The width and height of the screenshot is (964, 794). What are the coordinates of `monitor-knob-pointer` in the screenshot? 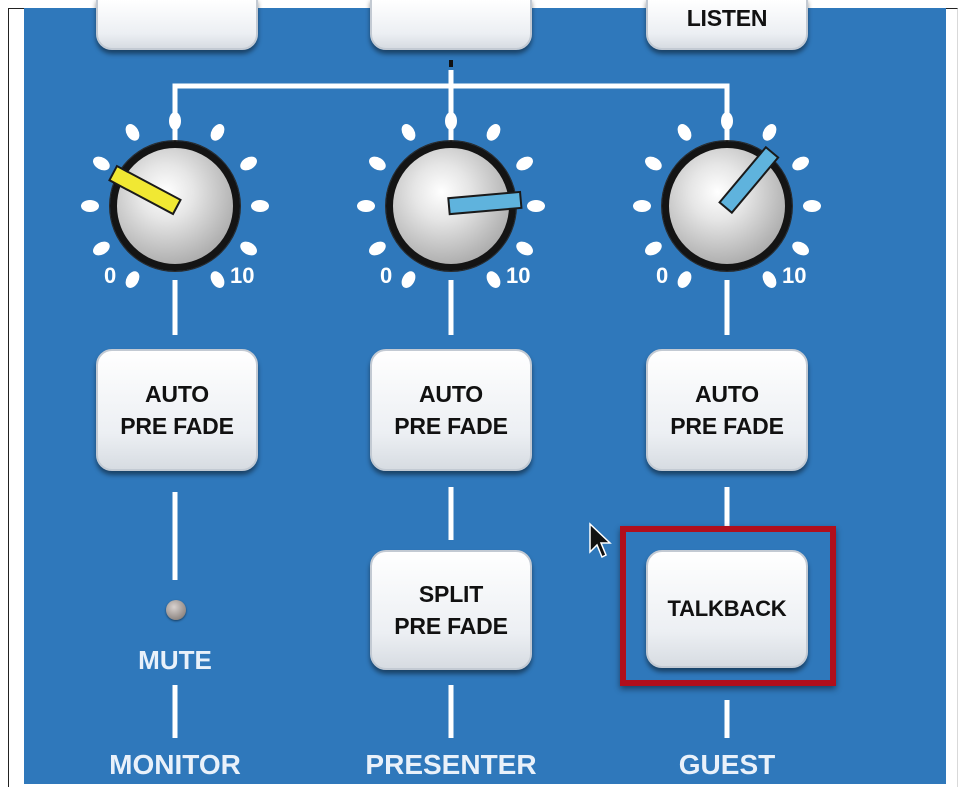 It's located at (145, 190).